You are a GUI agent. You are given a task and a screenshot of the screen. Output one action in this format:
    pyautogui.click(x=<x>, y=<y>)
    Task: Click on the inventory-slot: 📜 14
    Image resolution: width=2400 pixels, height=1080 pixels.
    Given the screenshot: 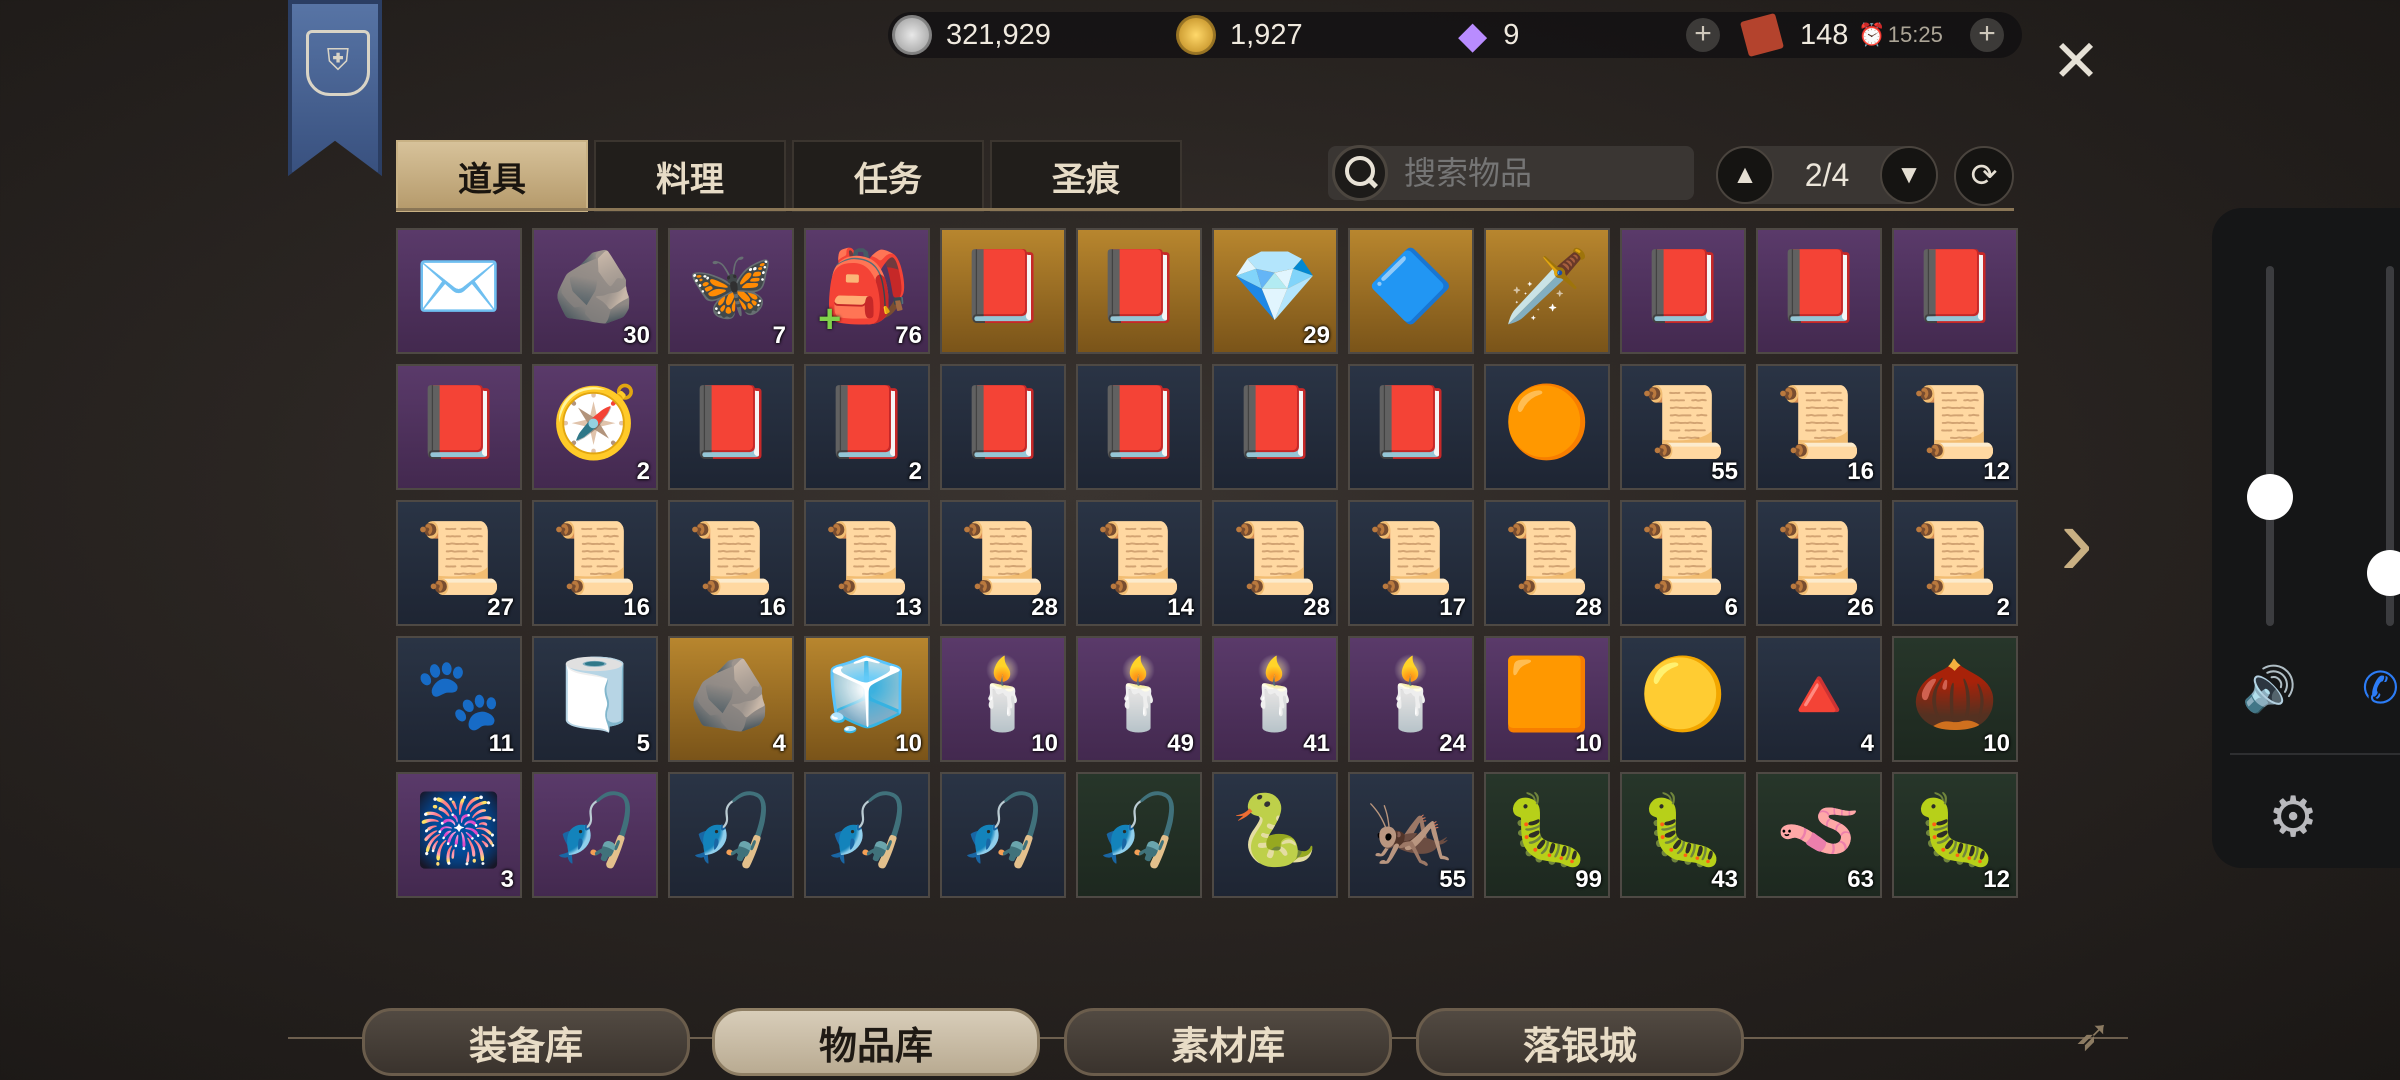 What is the action you would take?
    pyautogui.click(x=1139, y=563)
    